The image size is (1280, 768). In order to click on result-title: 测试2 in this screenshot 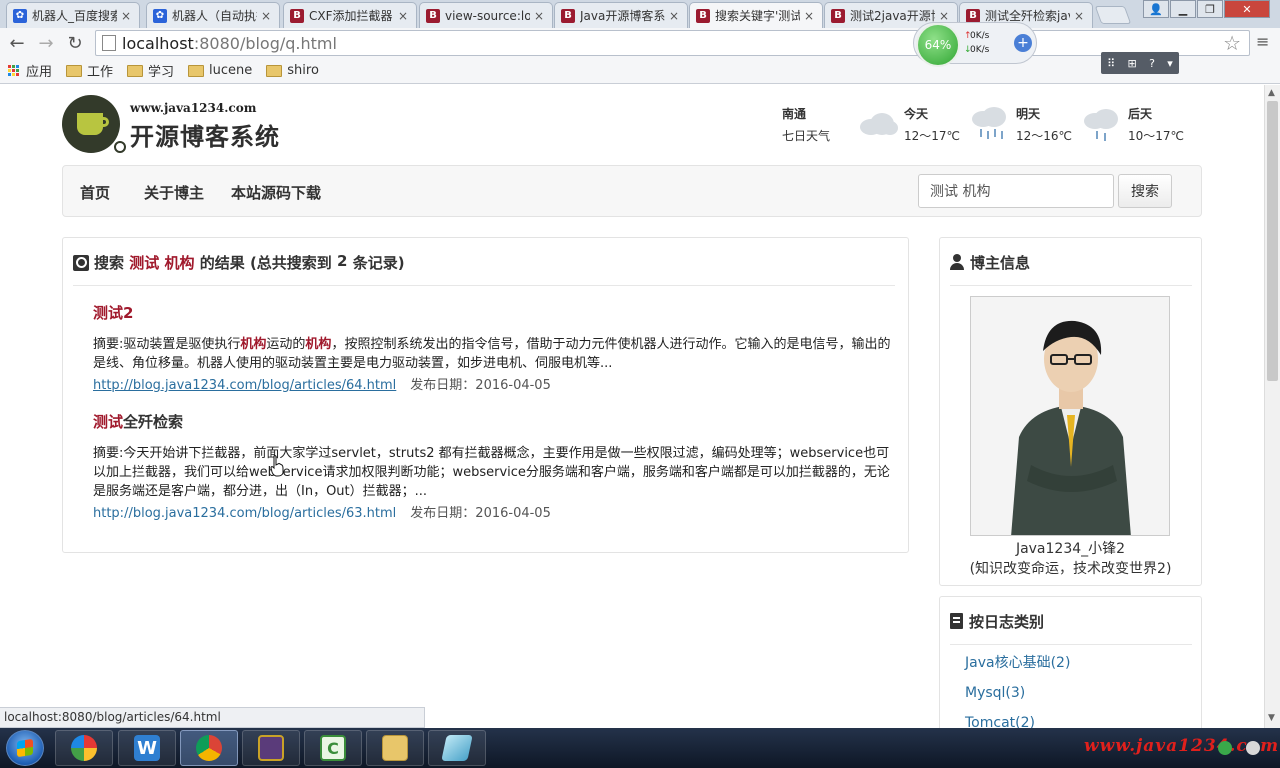, I will do `click(494, 312)`.